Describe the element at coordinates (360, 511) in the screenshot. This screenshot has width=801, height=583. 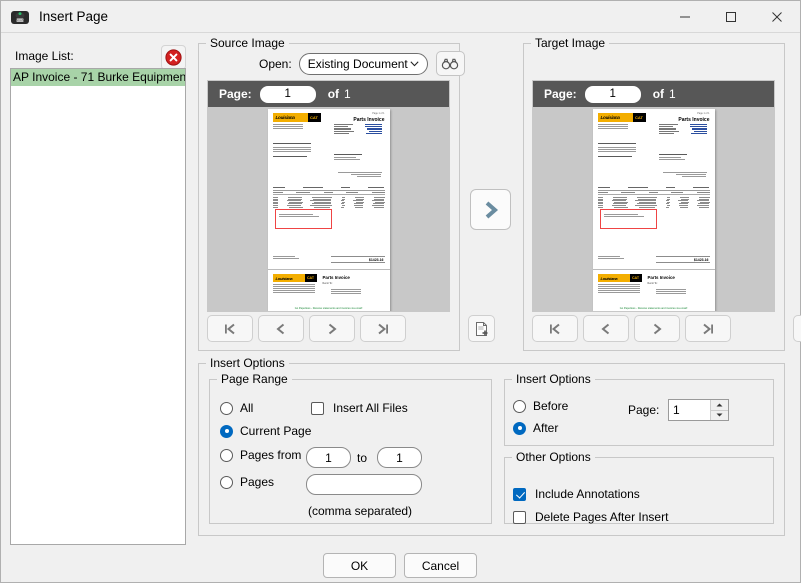
I see `pages-hint: (comma separated)` at that location.